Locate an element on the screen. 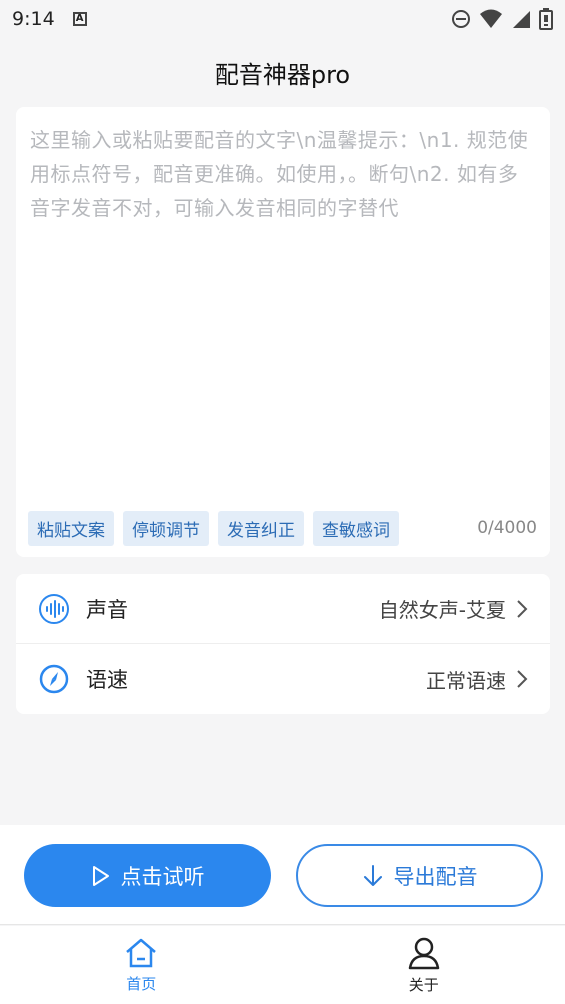 The image size is (565, 1004). home-icon is located at coordinates (141, 952).